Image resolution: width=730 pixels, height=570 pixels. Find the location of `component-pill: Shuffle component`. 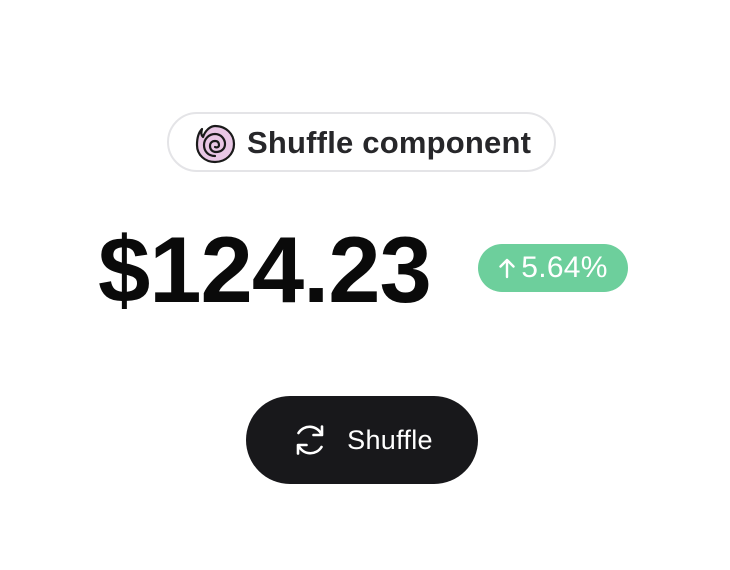

component-pill: Shuffle component is located at coordinates (361, 142).